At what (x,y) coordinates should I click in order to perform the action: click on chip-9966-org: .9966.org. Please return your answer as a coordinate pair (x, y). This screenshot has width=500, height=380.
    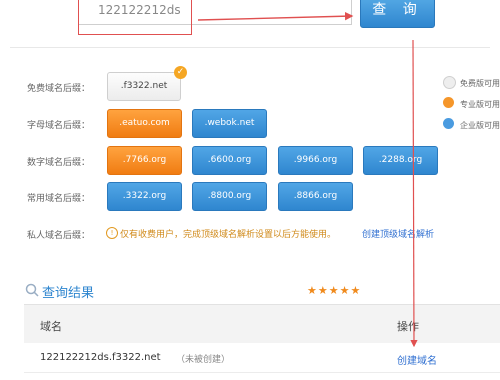
    Looking at the image, I should click on (315, 160).